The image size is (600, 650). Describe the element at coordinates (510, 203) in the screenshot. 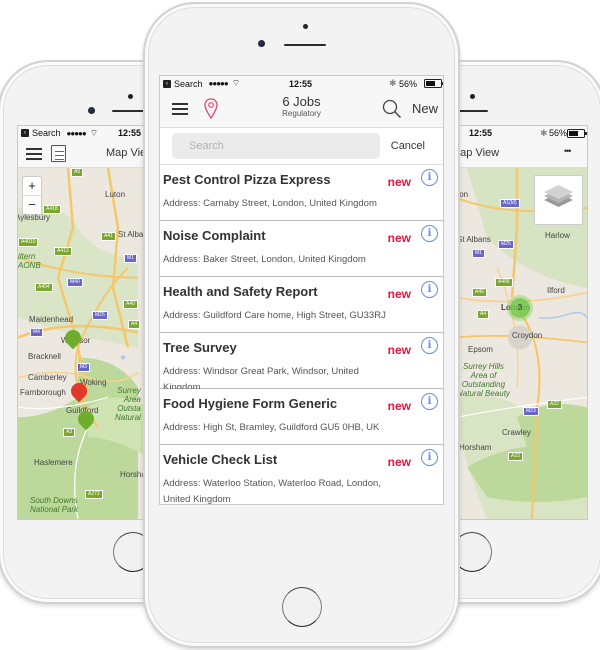

I see `road-shield: A1(M)` at that location.